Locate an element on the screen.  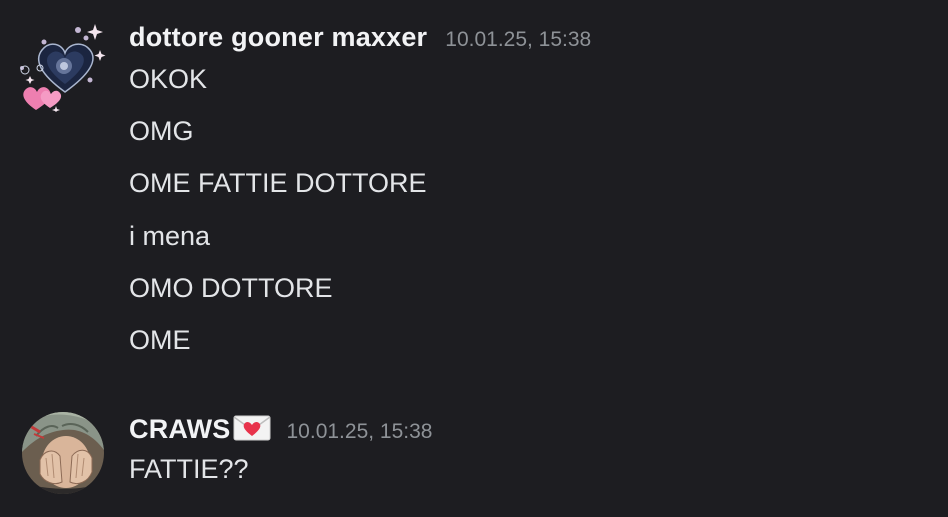
message-header: dottore gooner maxxer 10.01.25, 15:38 is located at coordinates (360, 37).